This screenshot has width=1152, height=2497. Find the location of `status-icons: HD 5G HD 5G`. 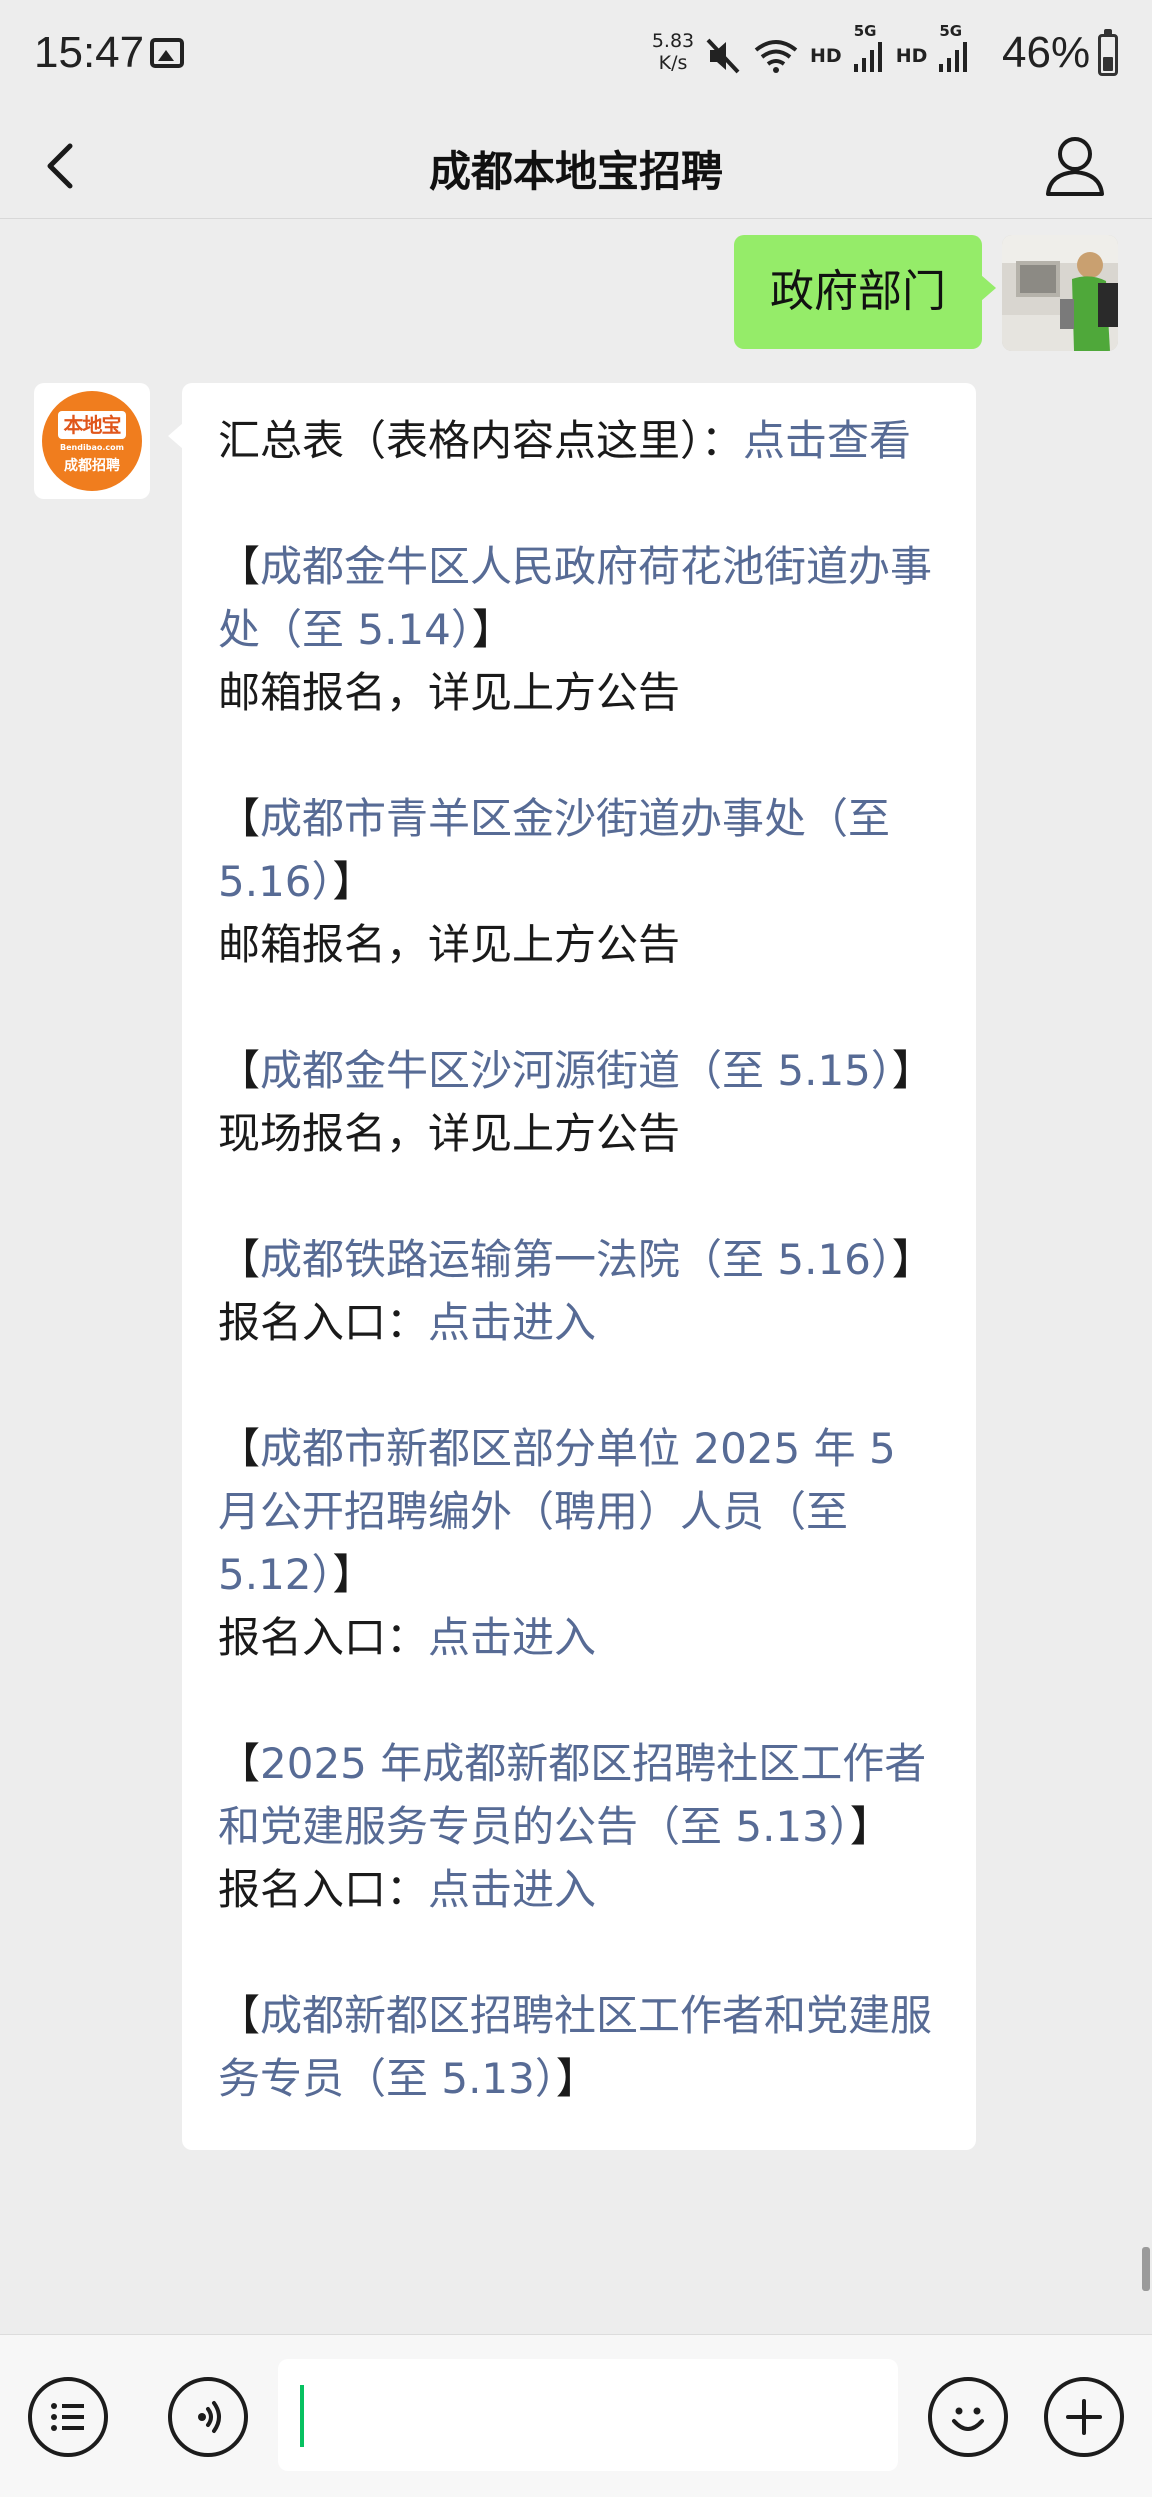

status-icons: HD 5G HD 5G is located at coordinates (837, 50).